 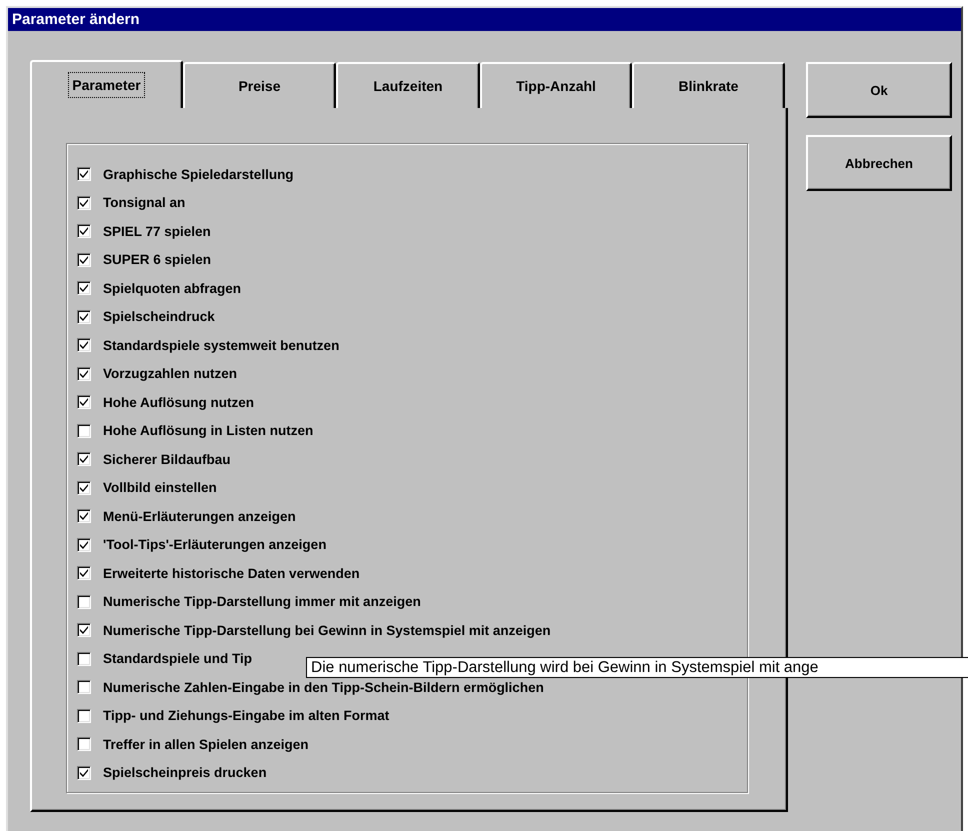 I want to click on checkbox-label: SPIEL 77 spielen, so click(x=157, y=231).